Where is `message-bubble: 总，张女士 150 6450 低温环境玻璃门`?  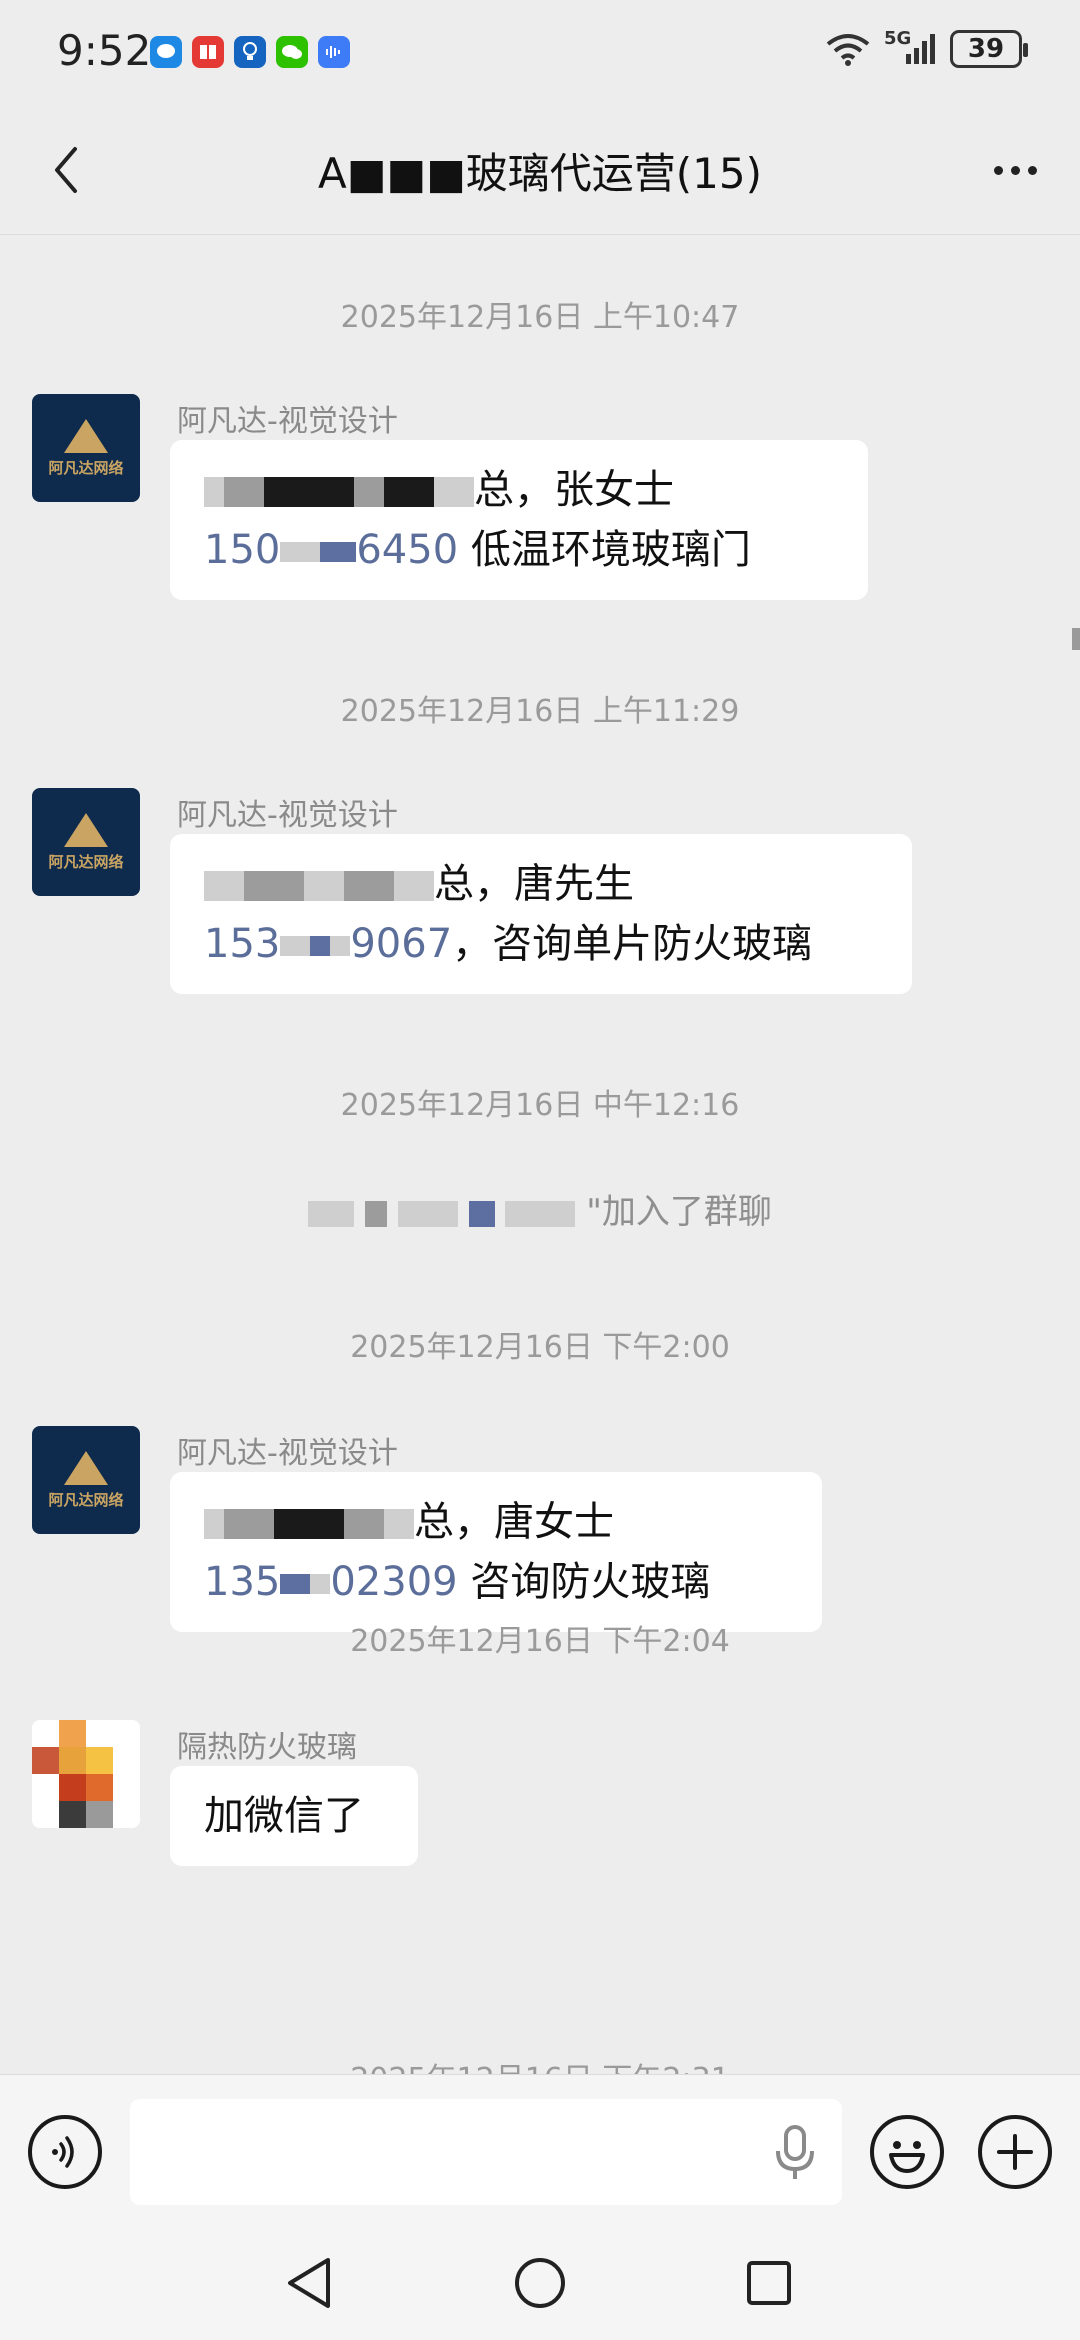
message-bubble: 总，张女士 150 6450 低温环境玻璃门 is located at coordinates (519, 520).